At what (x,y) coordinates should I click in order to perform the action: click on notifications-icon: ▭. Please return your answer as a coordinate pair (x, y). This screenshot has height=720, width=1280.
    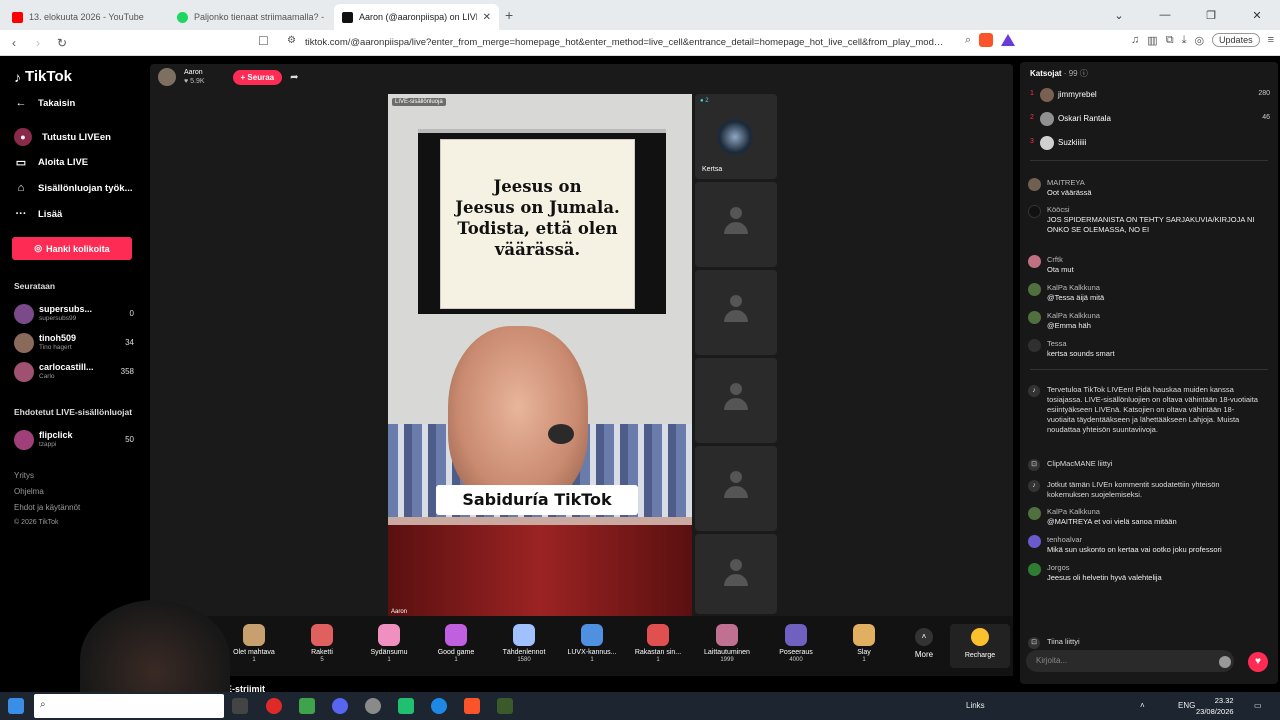
    Looking at the image, I should click on (1258, 705).